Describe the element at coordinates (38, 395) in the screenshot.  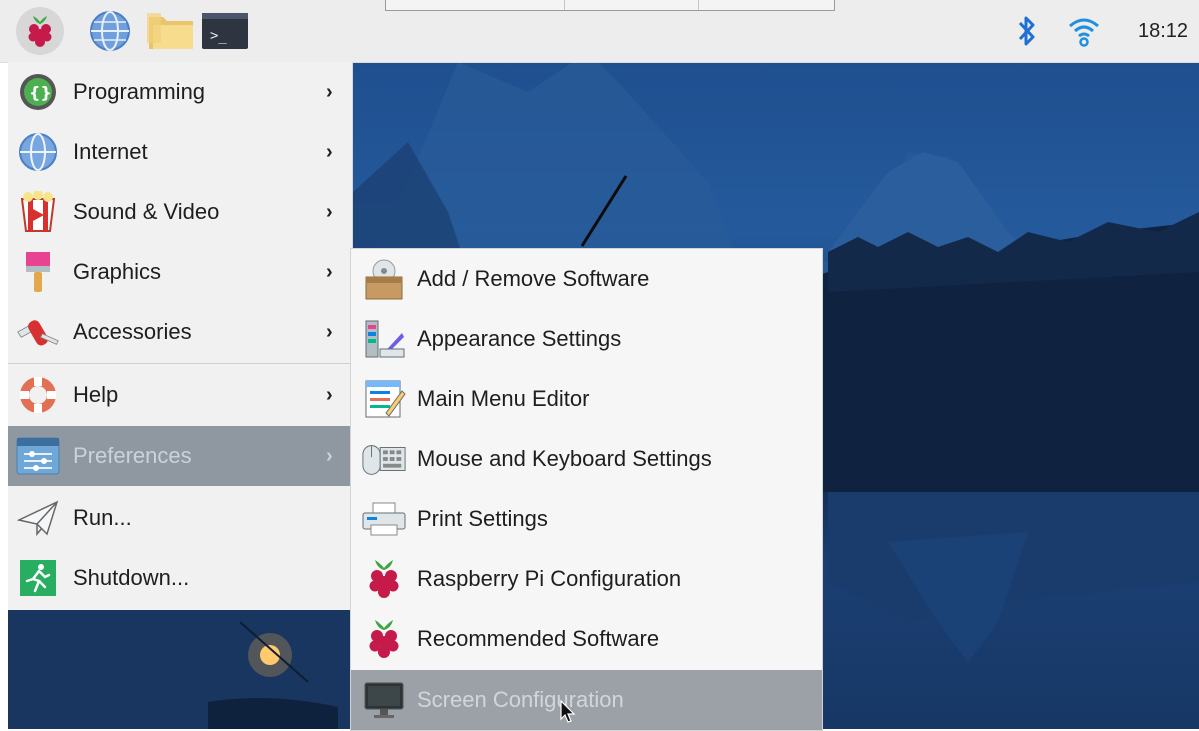
I see `lifebuoy-icon` at that location.